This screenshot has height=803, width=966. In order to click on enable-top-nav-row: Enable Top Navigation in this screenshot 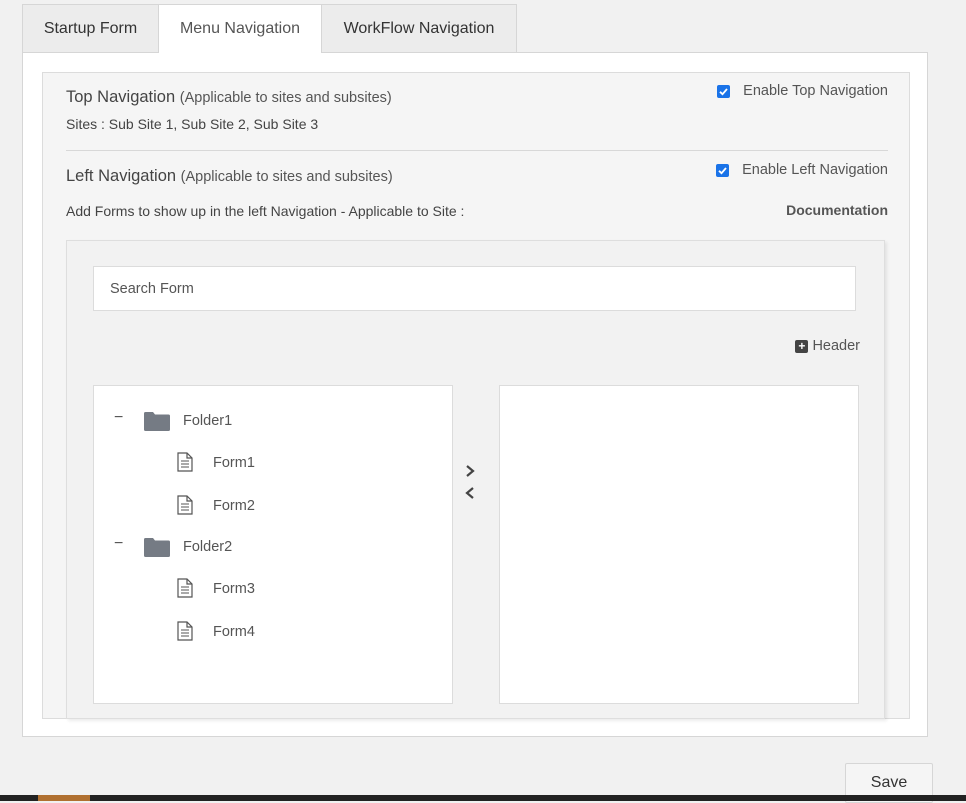, I will do `click(802, 91)`.